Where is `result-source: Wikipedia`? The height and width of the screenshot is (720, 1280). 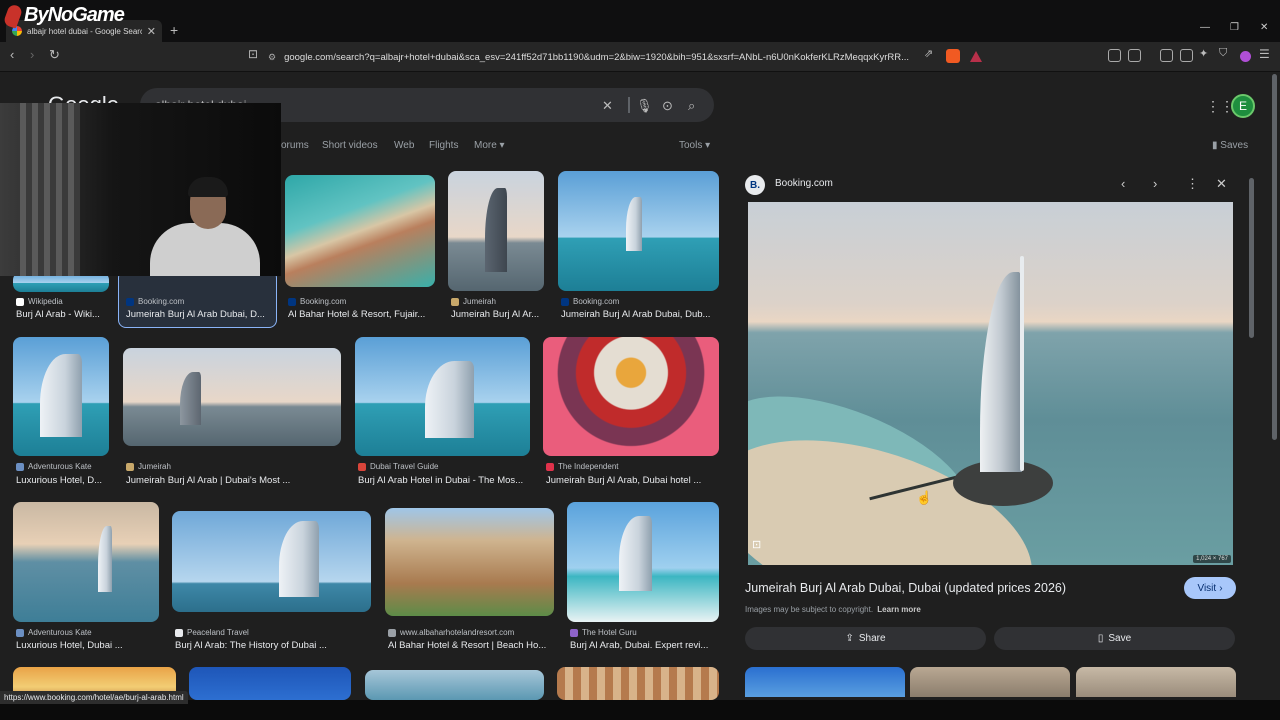 result-source: Wikipedia is located at coordinates (64, 301).